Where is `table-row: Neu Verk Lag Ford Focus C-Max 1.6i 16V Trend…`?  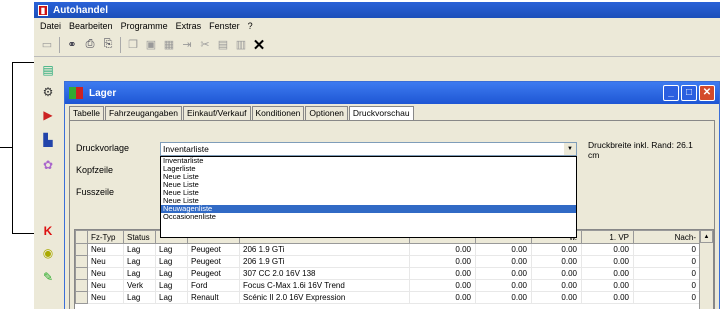 table-row: Neu Verk Lag Ford Focus C-Max 1.6i 16V Trend… is located at coordinates (388, 285).